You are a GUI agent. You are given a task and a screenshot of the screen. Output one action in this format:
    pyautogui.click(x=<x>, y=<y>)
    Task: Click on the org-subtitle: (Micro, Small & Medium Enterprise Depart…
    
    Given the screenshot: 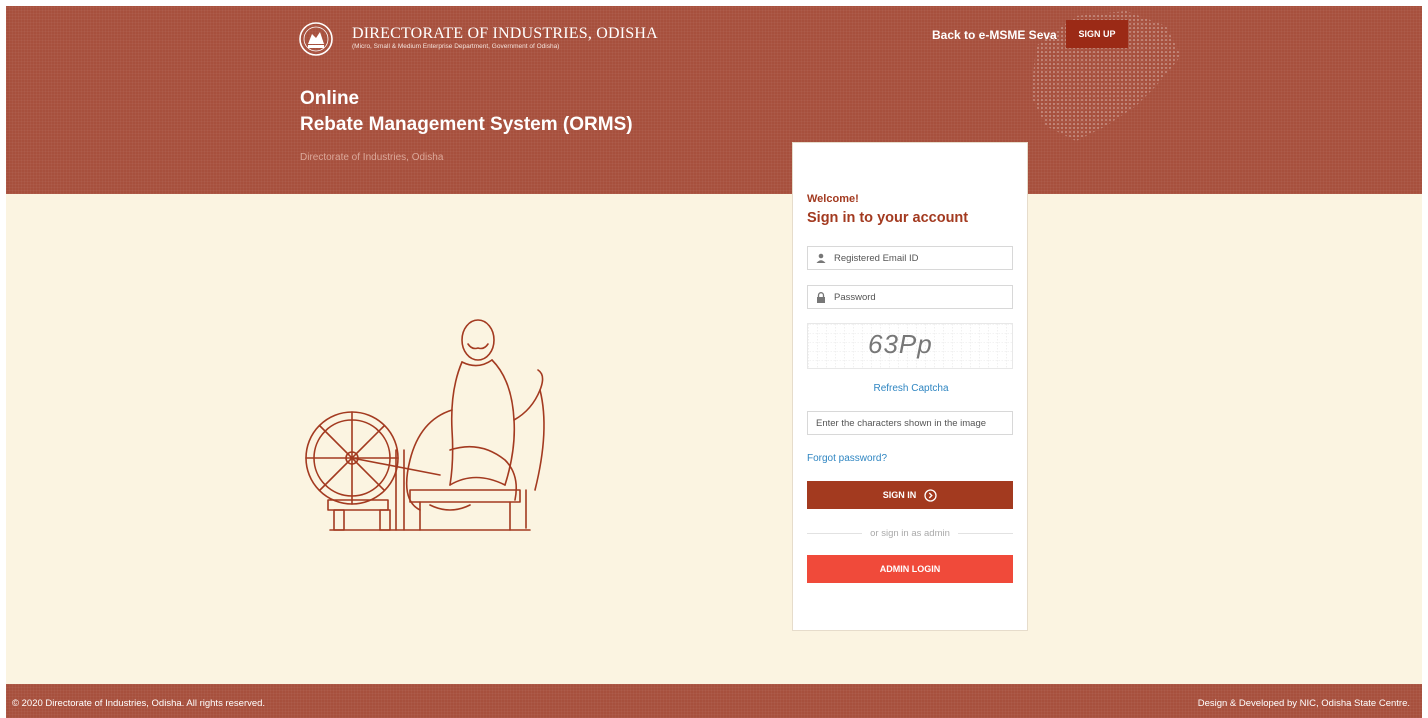 What is the action you would take?
    pyautogui.click(x=456, y=46)
    